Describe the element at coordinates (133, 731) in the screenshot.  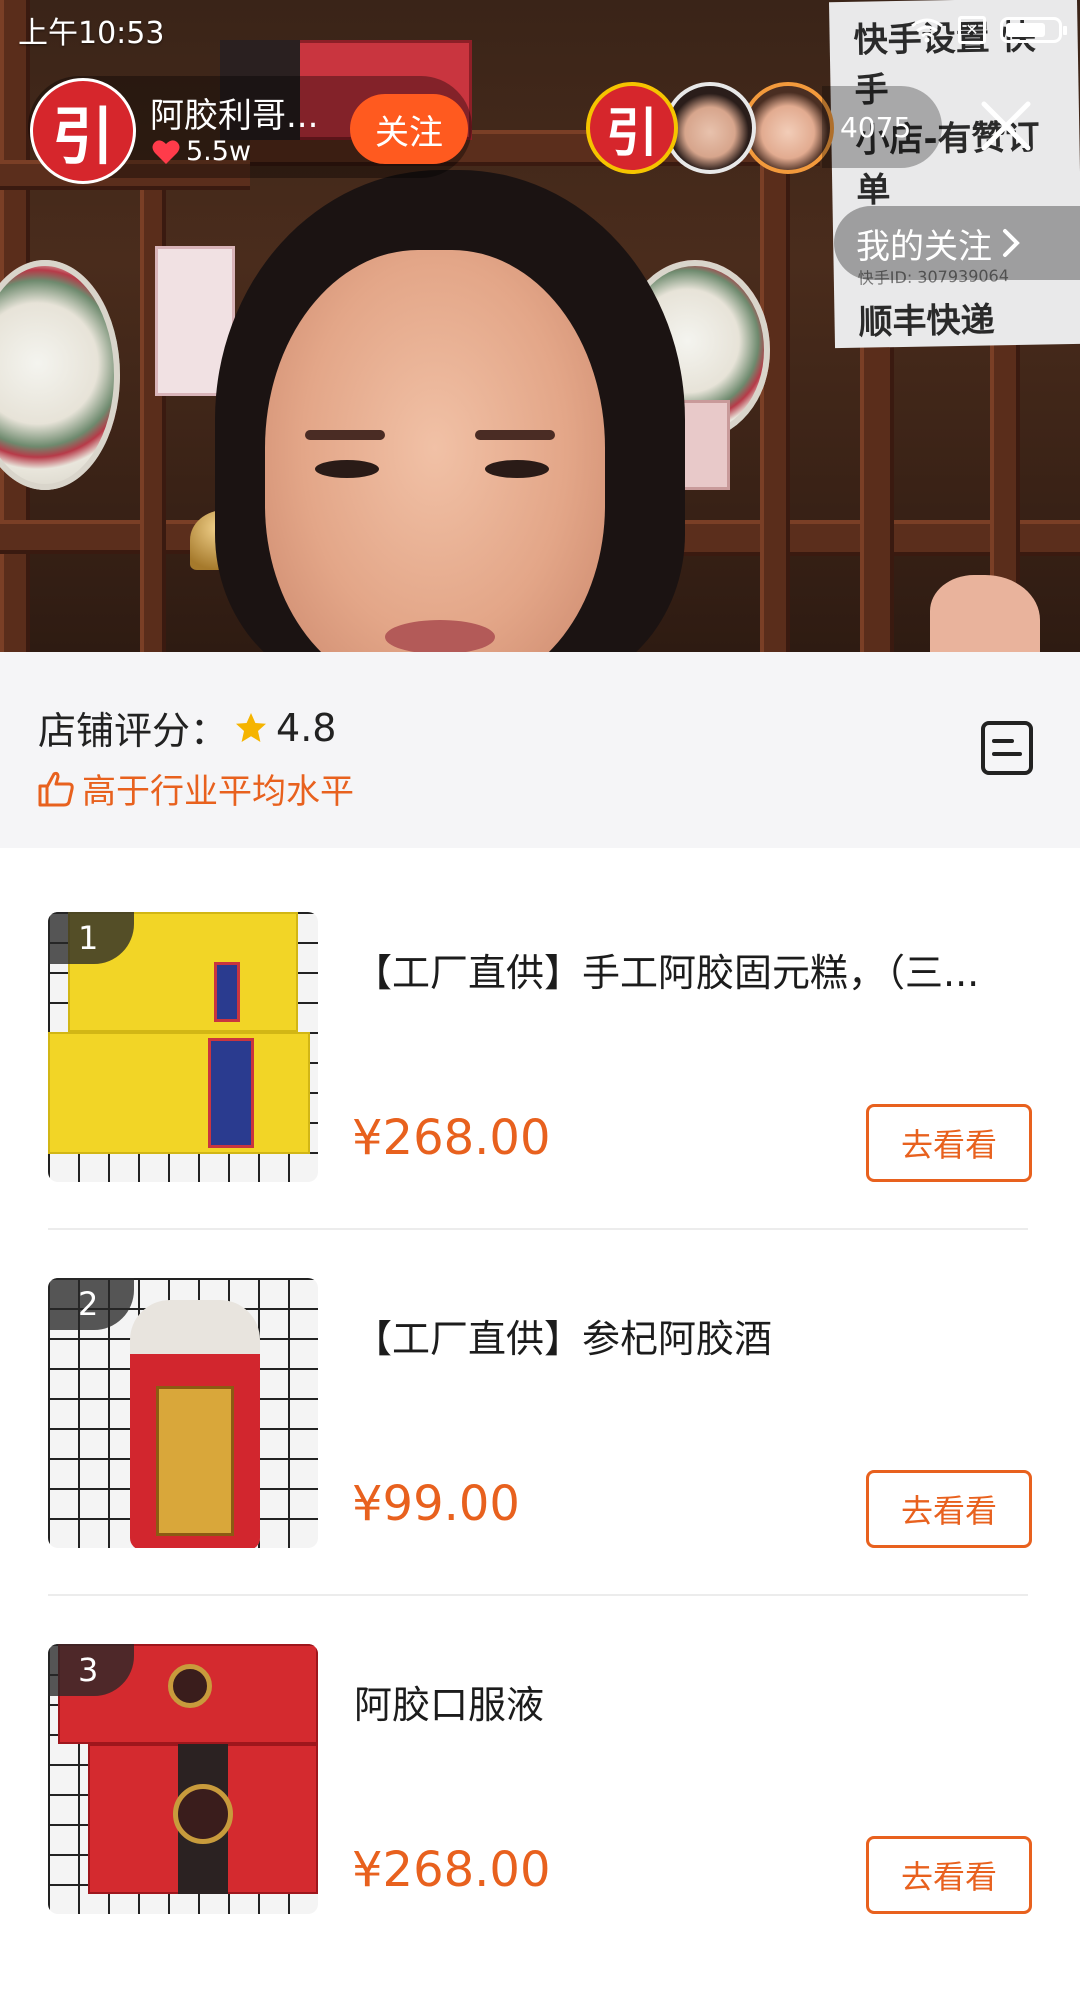
I see `rating-label: 店铺评分：` at that location.